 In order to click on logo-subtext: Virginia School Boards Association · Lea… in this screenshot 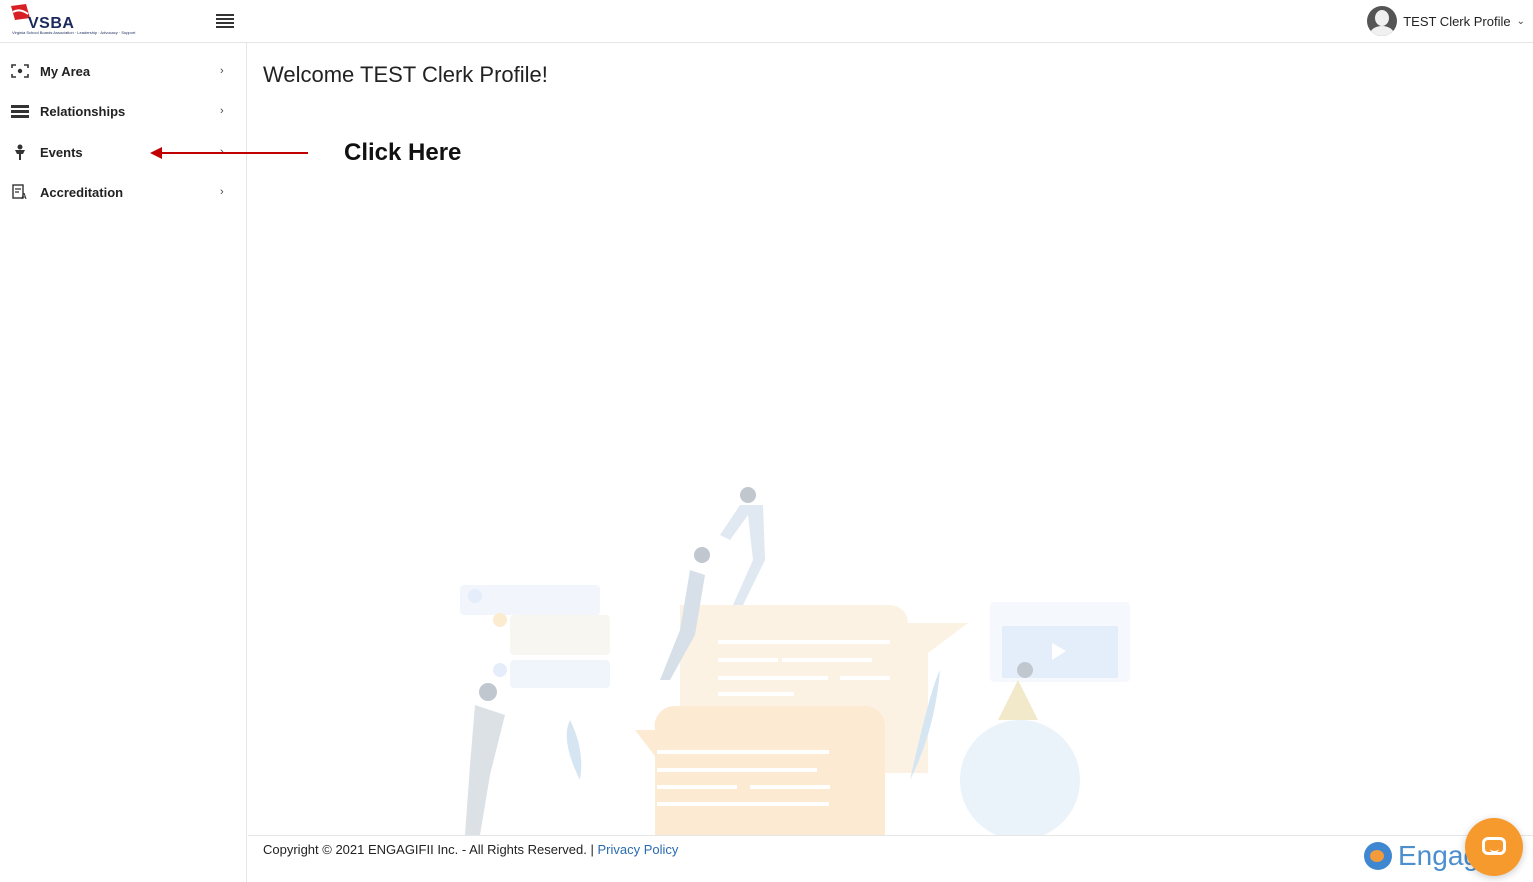, I will do `click(74, 32)`.